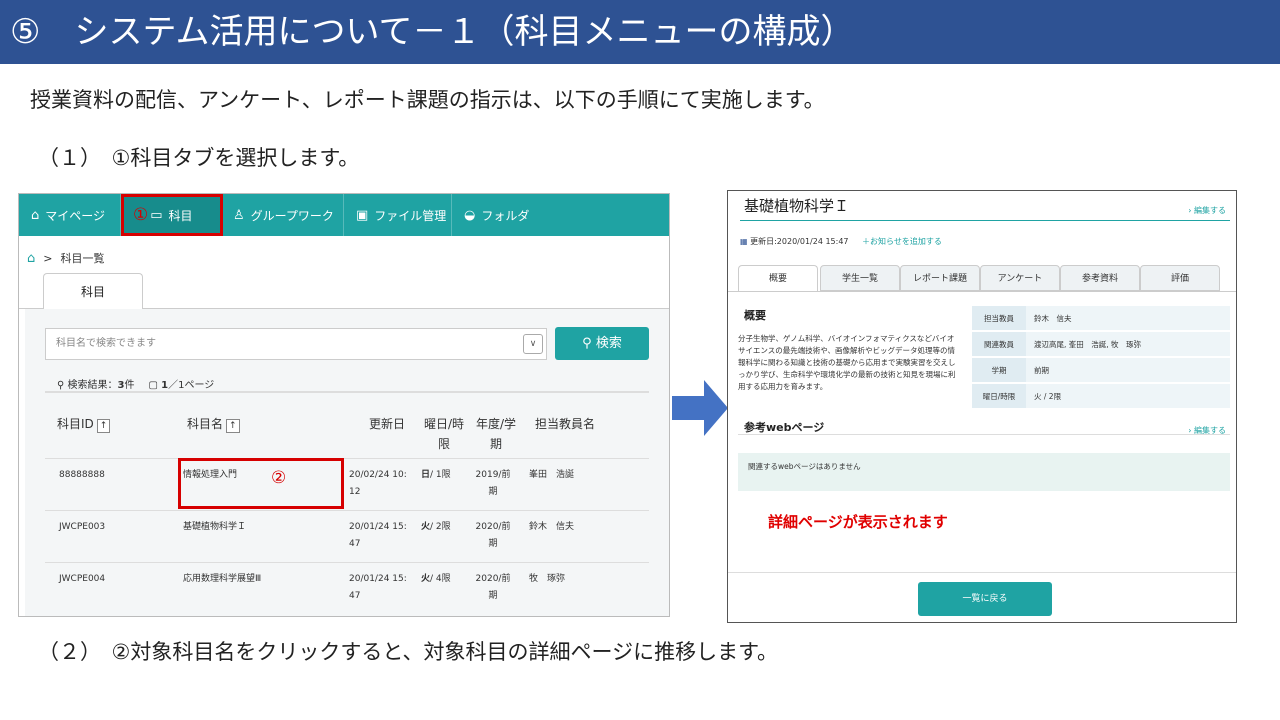 The image size is (1280, 720). I want to click on col-header-day-period: 曜日/時 限, so click(444, 434).